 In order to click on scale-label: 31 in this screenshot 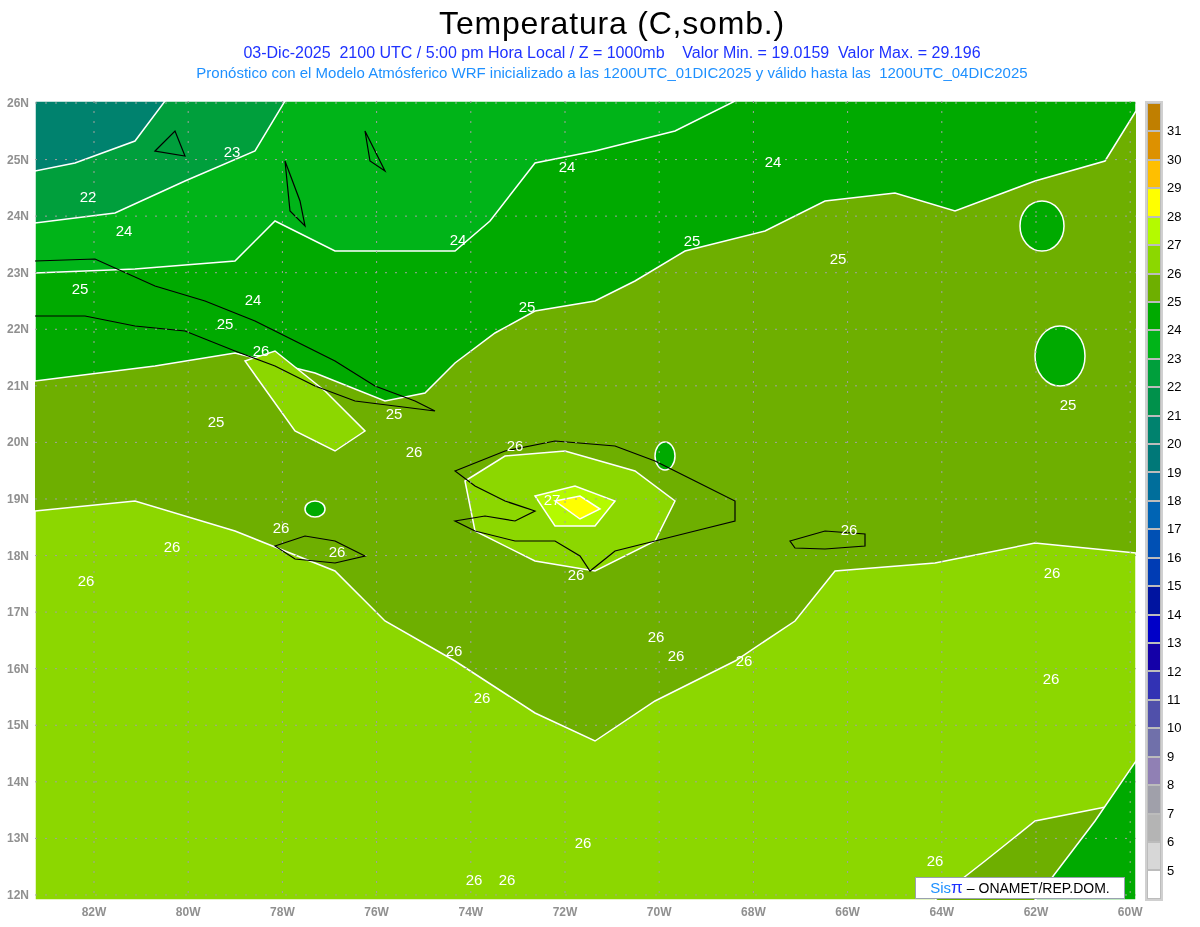, I will do `click(1174, 131)`.